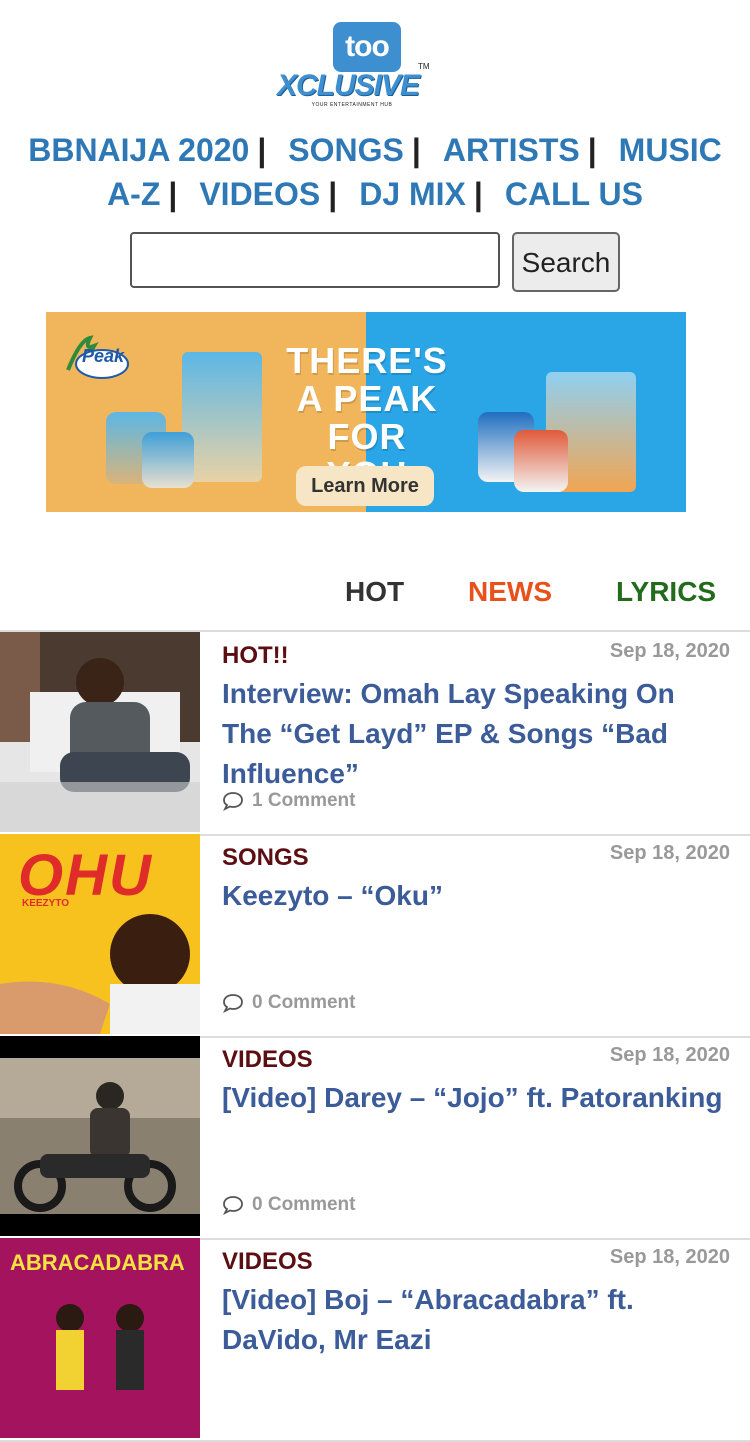  What do you see at coordinates (346, 150) in the screenshot?
I see `nav-songs: SONGS` at bounding box center [346, 150].